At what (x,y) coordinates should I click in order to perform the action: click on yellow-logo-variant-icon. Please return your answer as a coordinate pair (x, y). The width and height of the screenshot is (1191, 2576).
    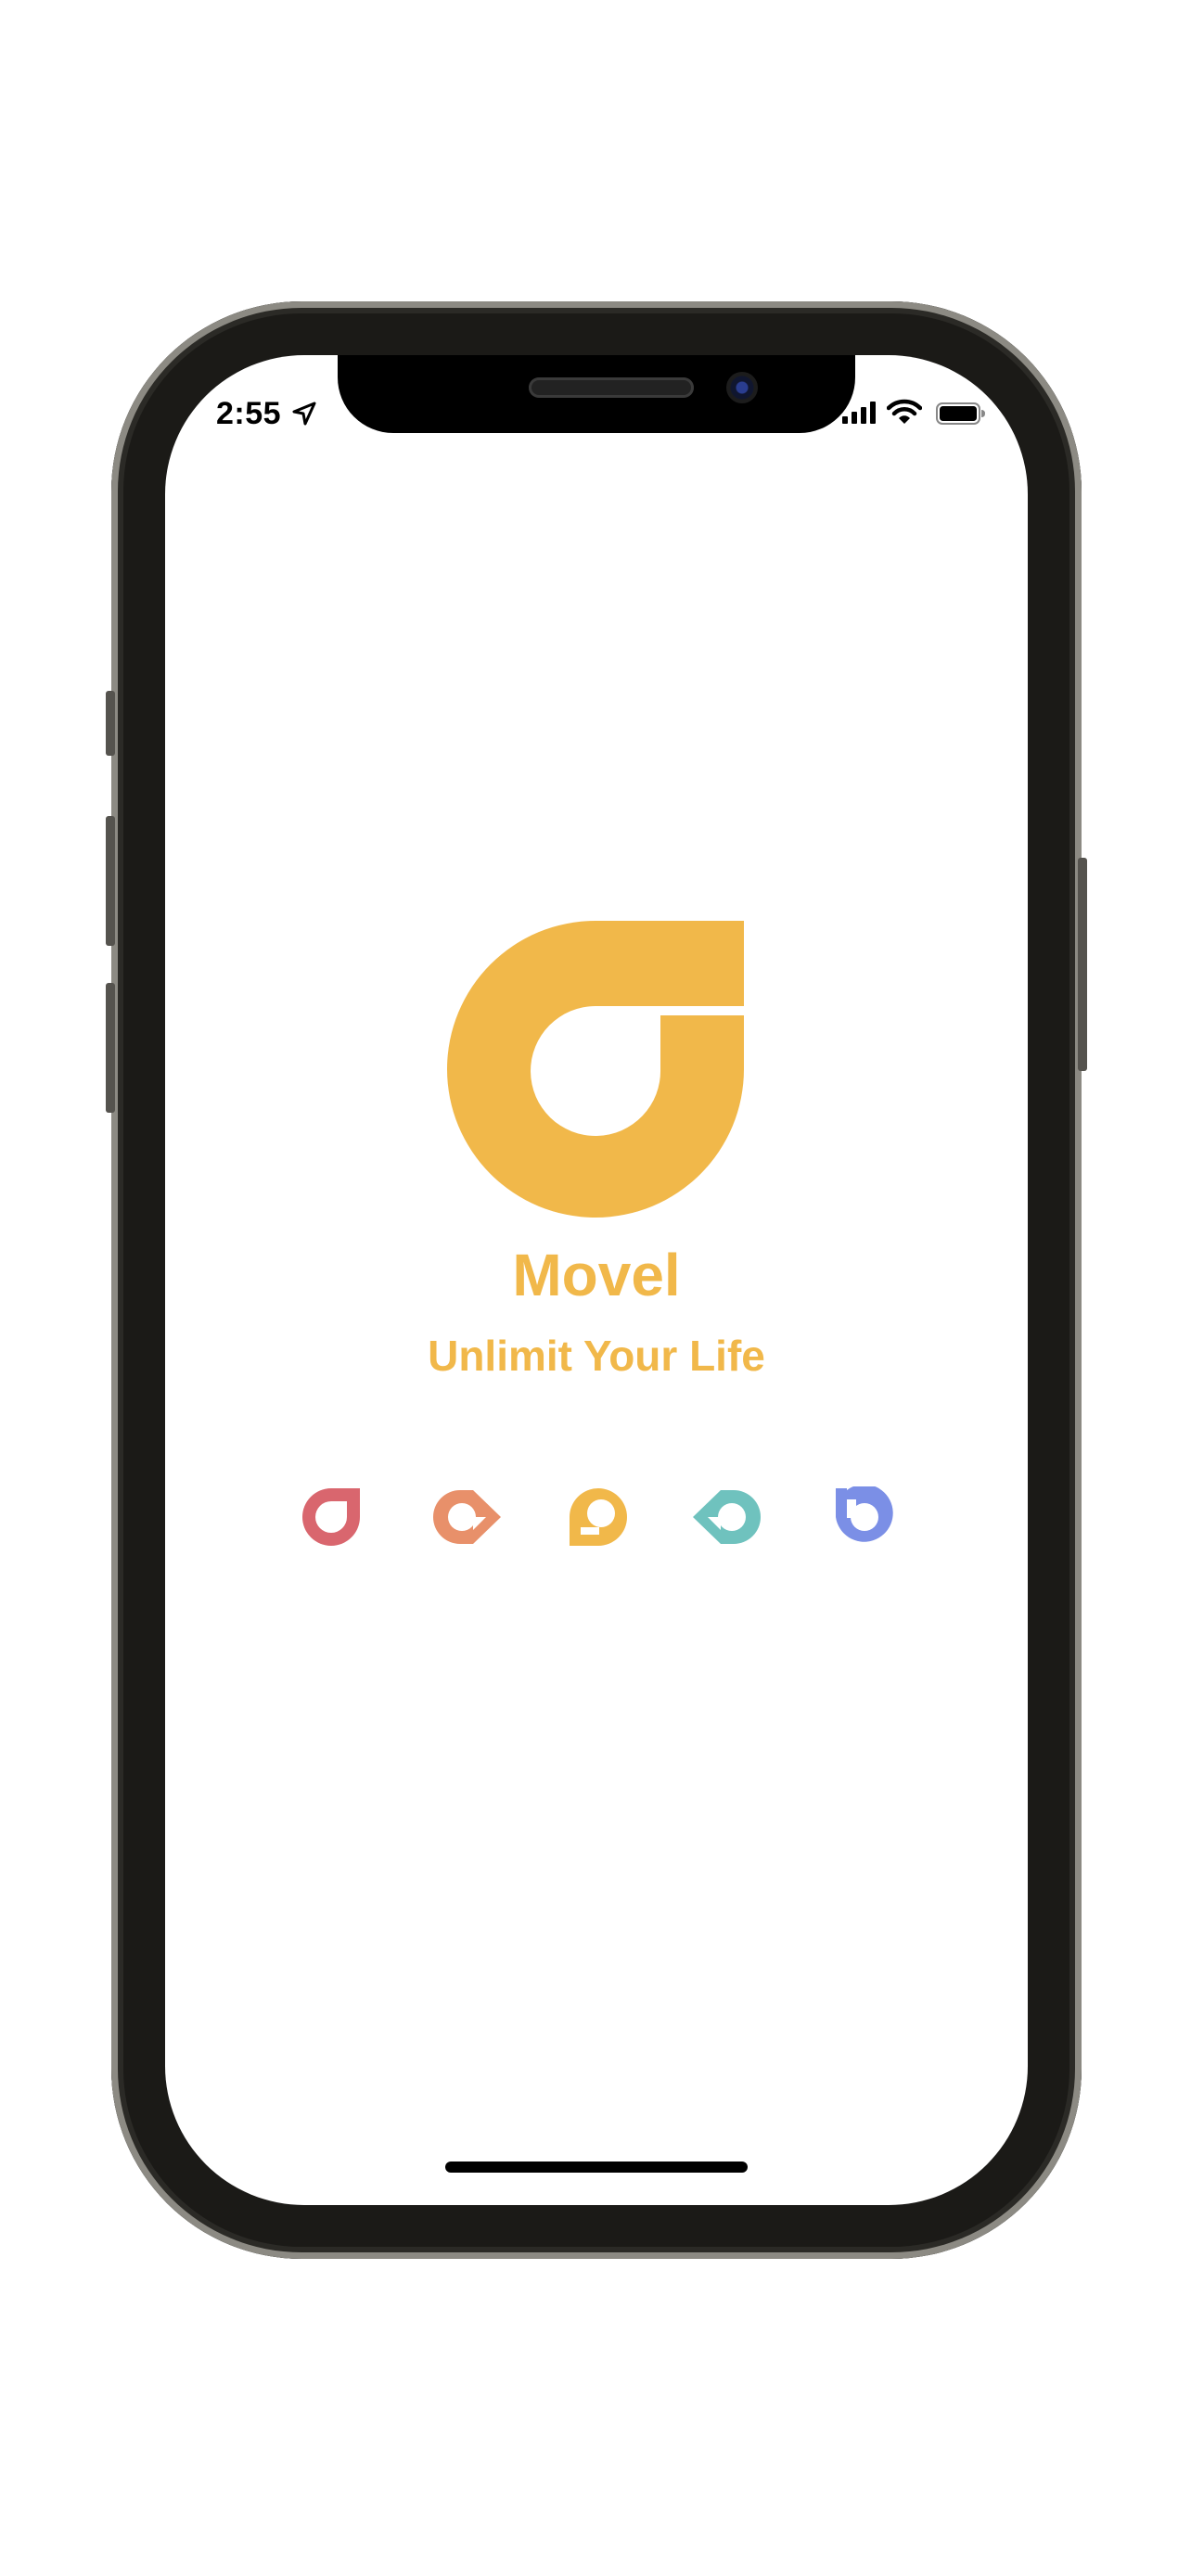
    Looking at the image, I should click on (598, 1517).